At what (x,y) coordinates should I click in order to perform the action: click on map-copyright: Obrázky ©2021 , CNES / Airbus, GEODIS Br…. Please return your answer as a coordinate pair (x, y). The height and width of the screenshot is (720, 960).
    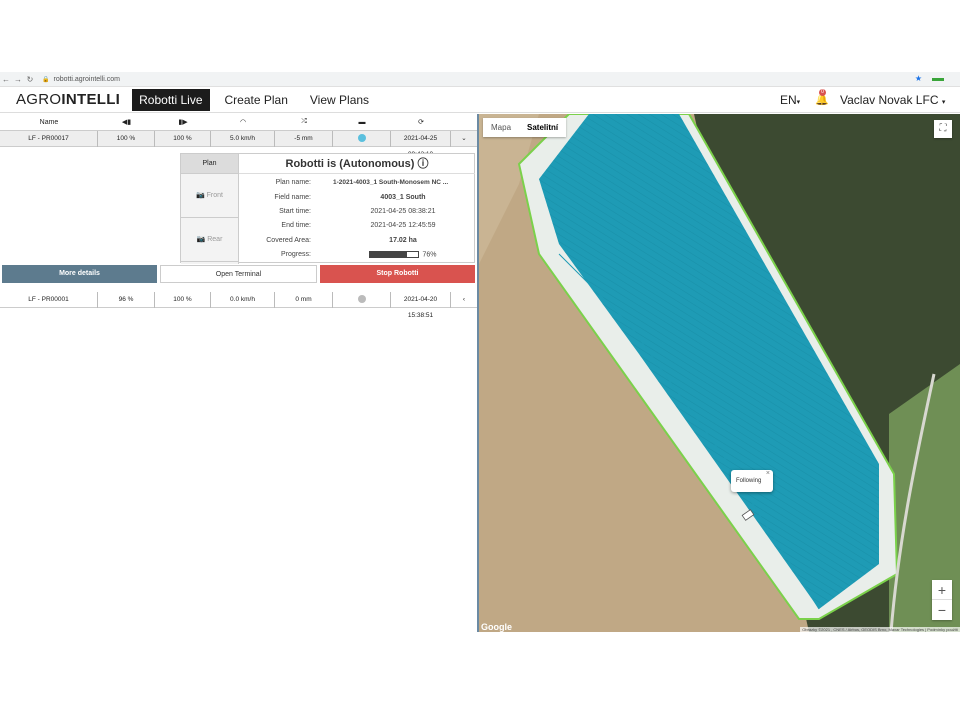
    Looking at the image, I should click on (880, 629).